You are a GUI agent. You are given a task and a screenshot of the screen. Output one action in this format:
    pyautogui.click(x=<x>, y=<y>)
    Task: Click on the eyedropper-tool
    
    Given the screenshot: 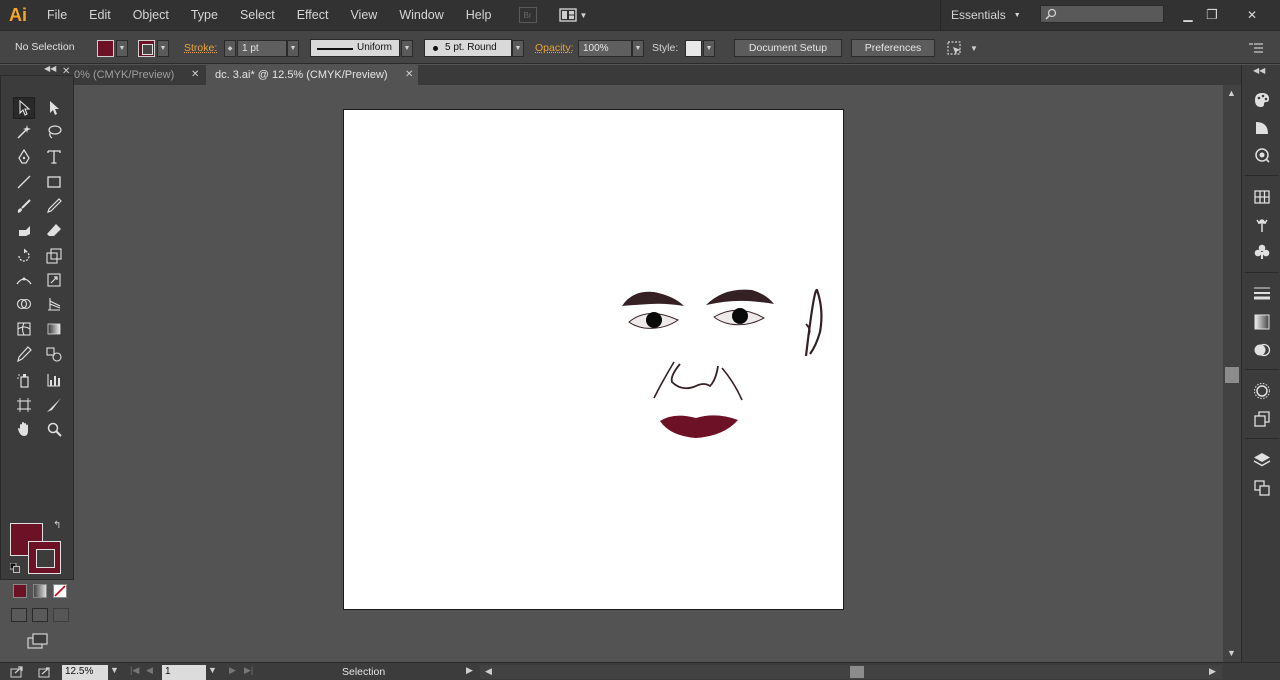 What is the action you would take?
    pyautogui.click(x=24, y=354)
    